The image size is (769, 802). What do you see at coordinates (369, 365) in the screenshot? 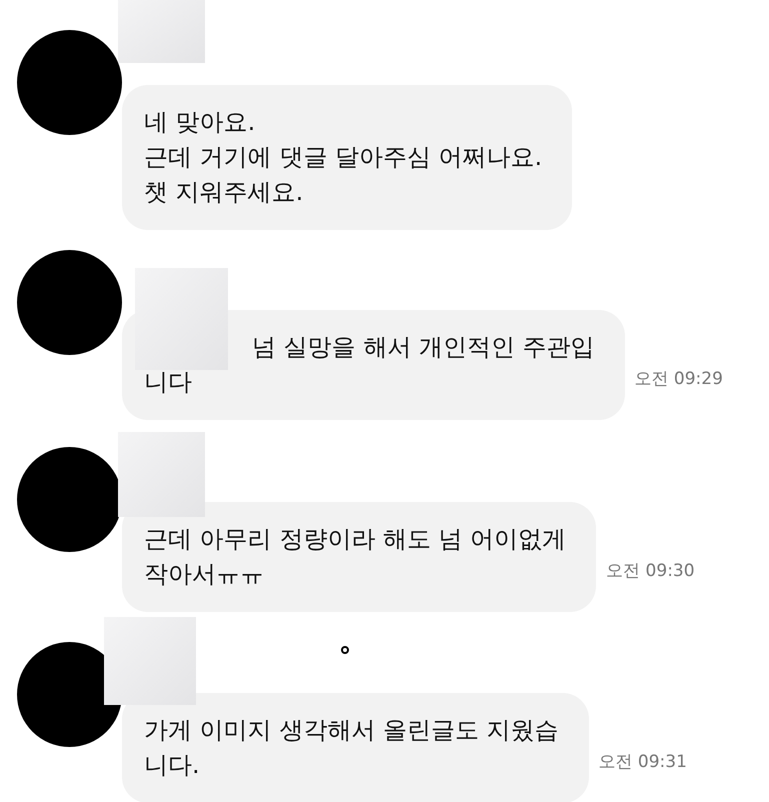
I see `message-text: 넘 실망을 해서 개인적인 주관입 니다` at bounding box center [369, 365].